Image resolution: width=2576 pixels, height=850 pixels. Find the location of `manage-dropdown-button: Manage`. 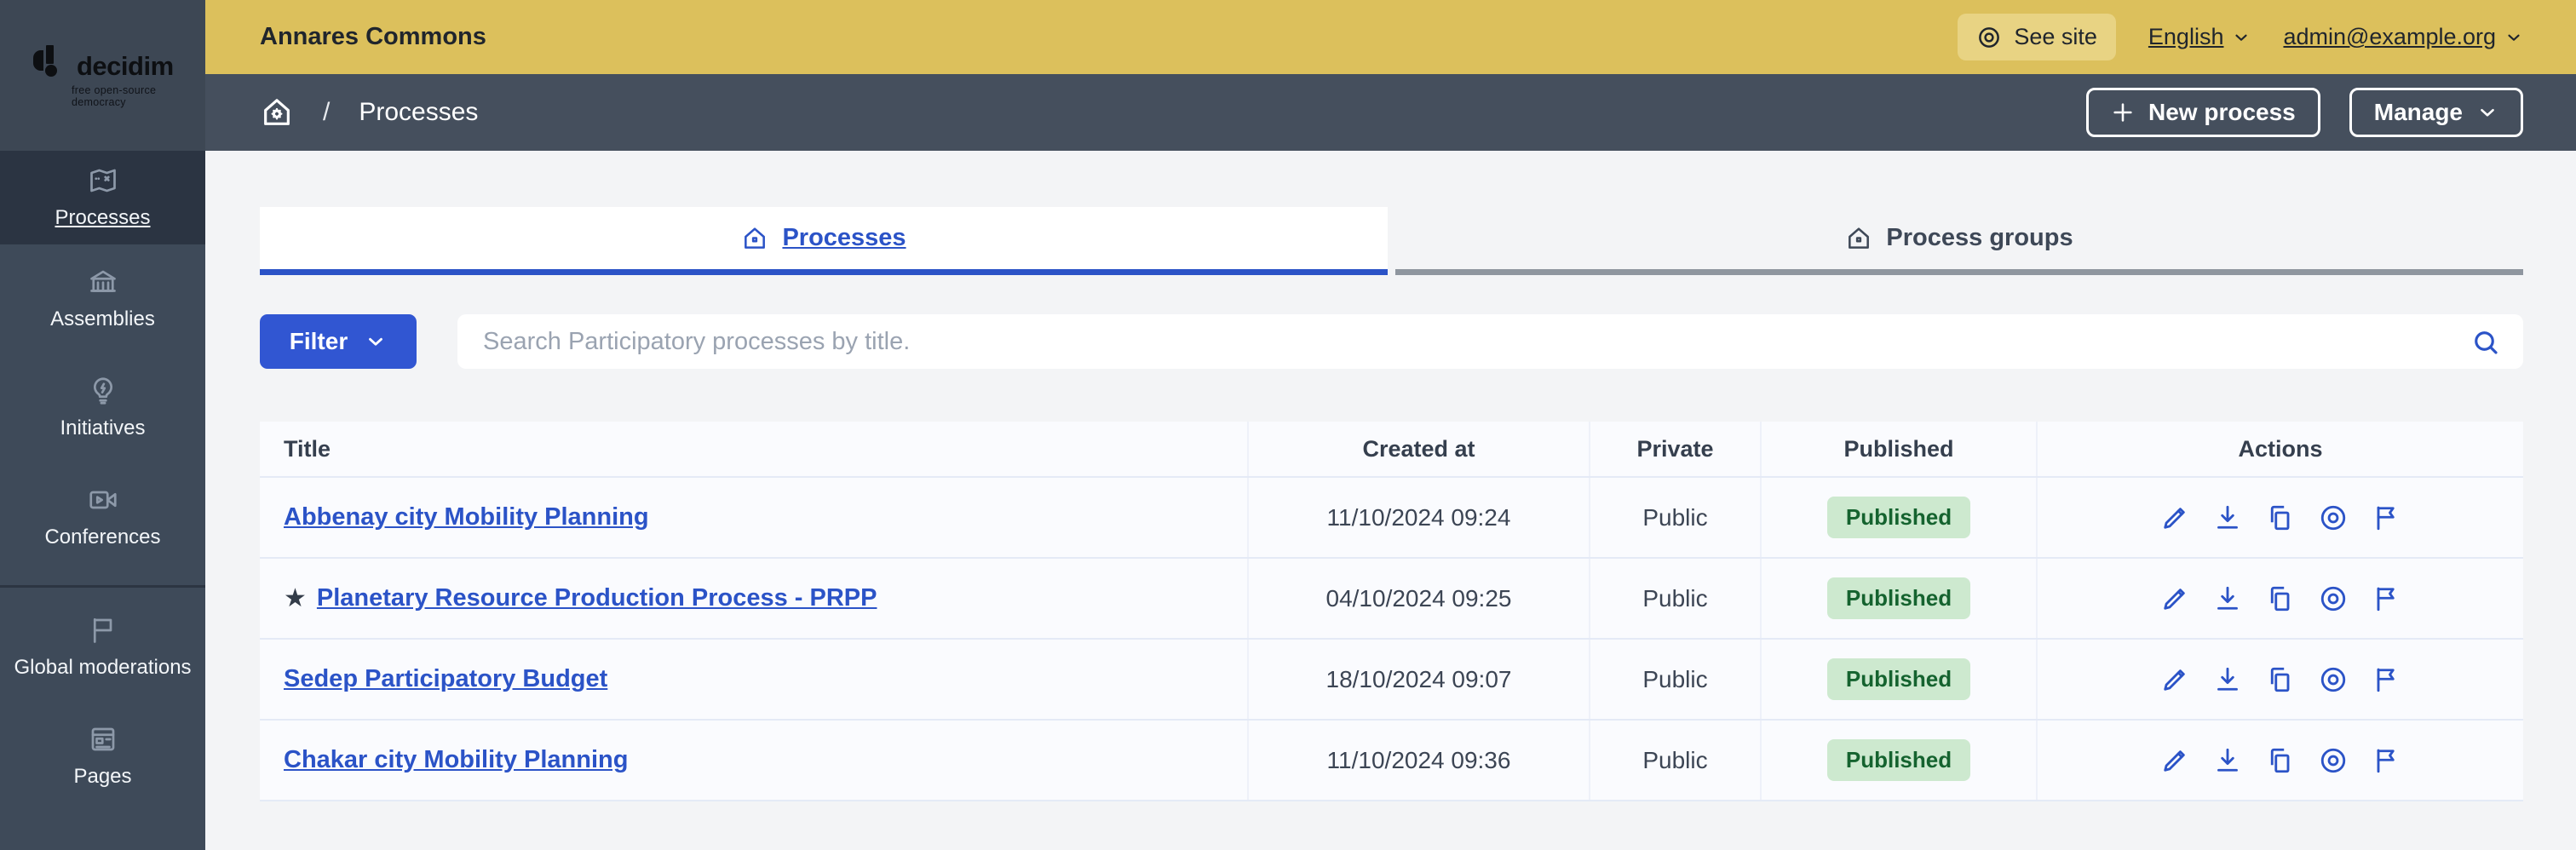

manage-dropdown-button: Manage is located at coordinates (2436, 112).